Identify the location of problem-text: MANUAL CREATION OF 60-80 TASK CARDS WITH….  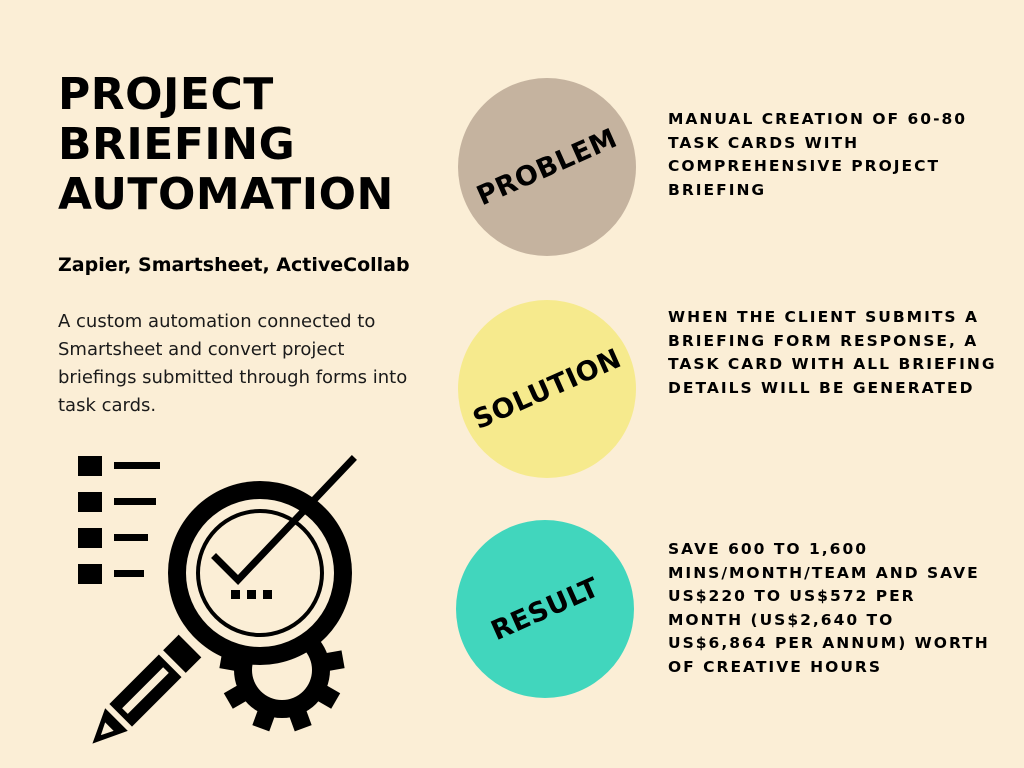
(818, 154).